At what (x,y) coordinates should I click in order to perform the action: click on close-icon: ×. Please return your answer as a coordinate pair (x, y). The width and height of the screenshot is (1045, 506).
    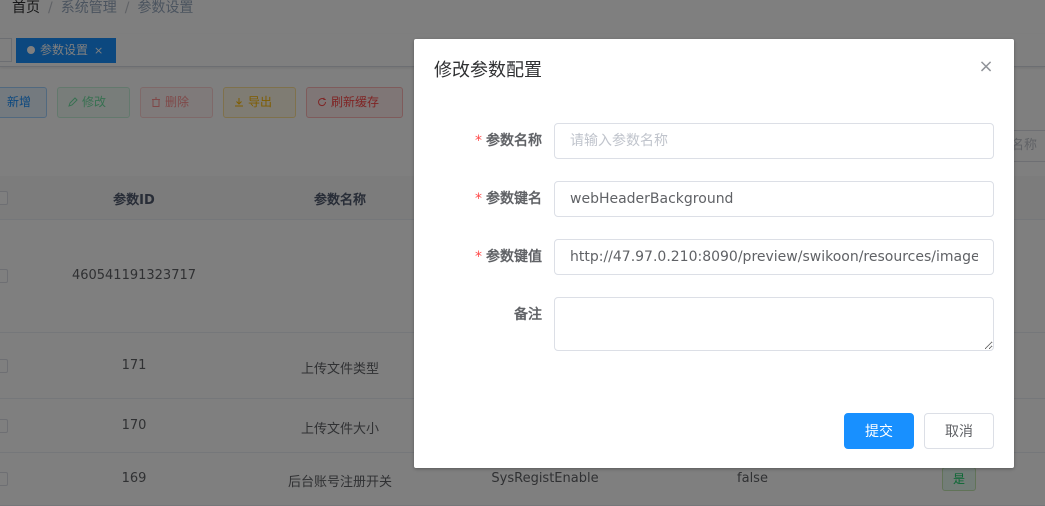
    Looking at the image, I should click on (986, 67).